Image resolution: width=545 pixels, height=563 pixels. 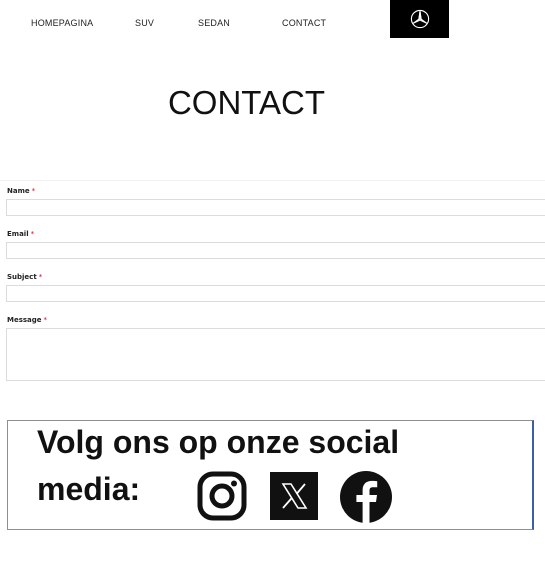 I want to click on name-label-text: Name, so click(x=18, y=191).